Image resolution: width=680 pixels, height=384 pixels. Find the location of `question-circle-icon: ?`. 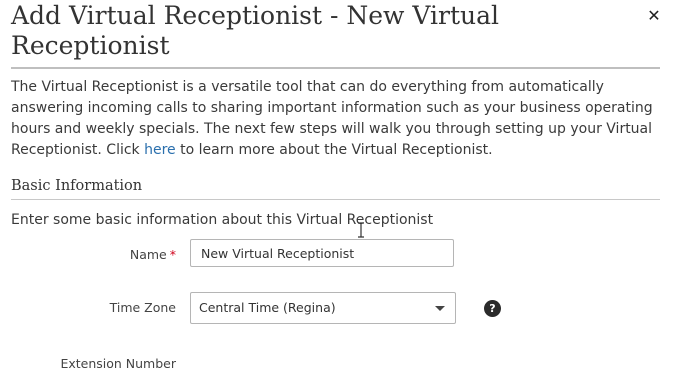

question-circle-icon: ? is located at coordinates (492, 308).